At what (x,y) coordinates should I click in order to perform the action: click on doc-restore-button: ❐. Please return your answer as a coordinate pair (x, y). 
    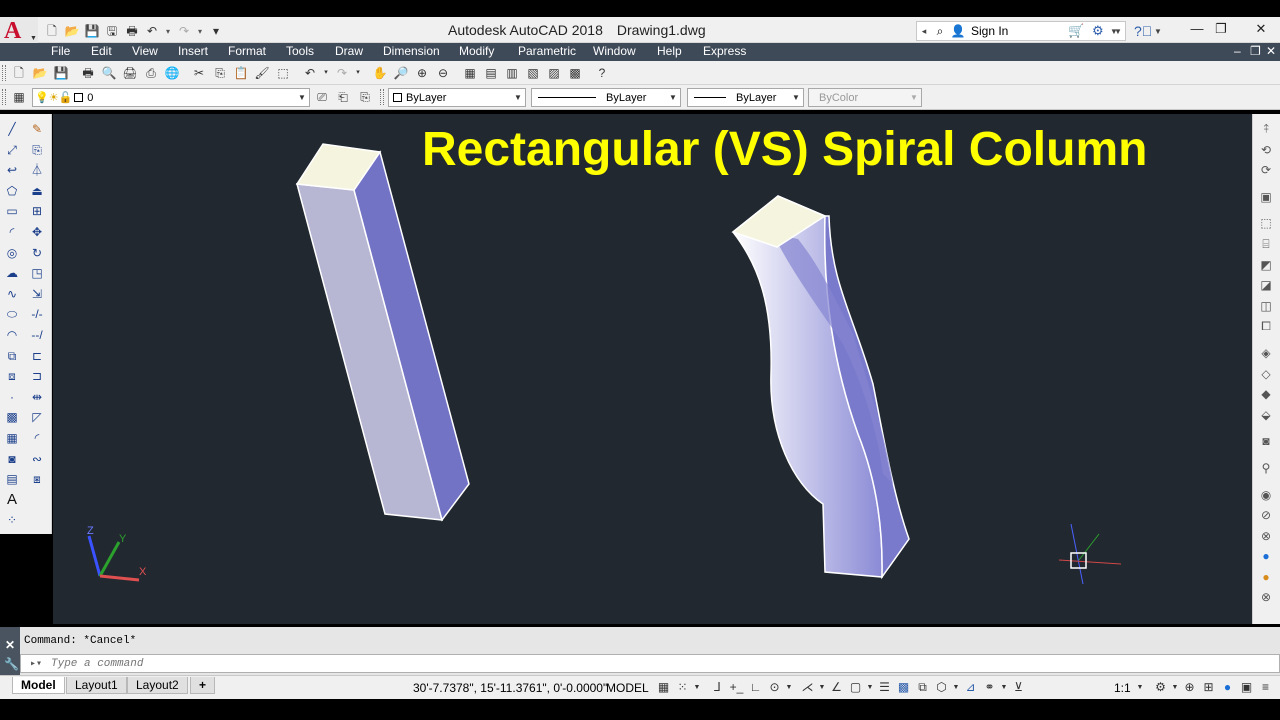
    Looking at the image, I should click on (1255, 51).